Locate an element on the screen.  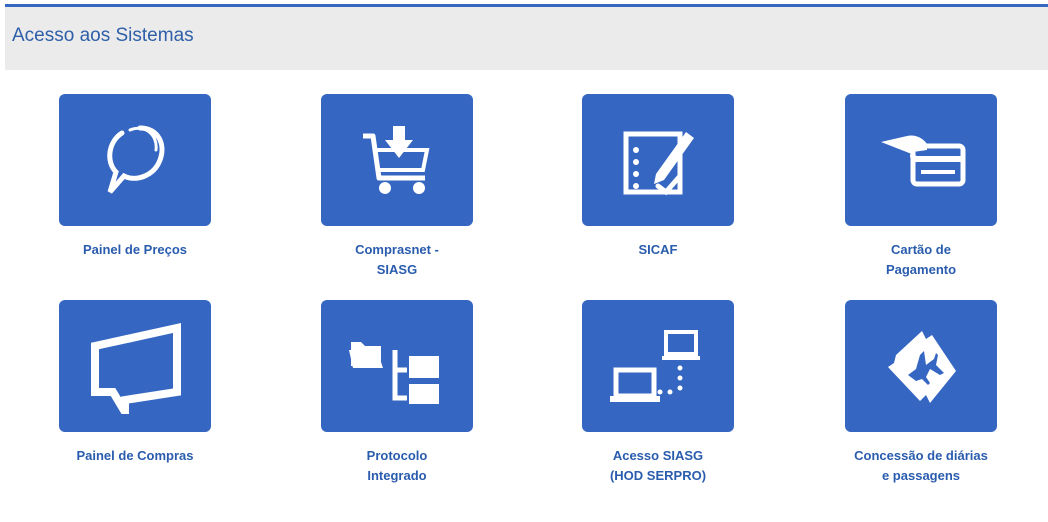
networked-computers-icon is located at coordinates (655, 366).